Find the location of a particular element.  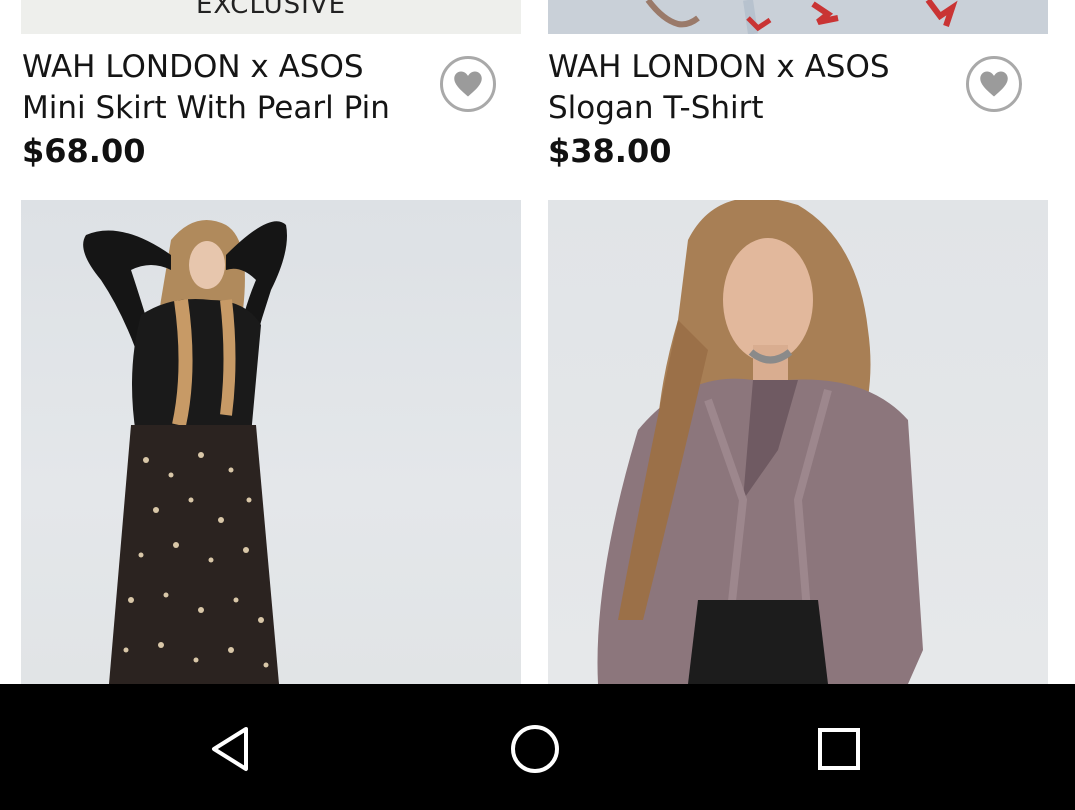

slogan-tshirt-image is located at coordinates (798, 17).